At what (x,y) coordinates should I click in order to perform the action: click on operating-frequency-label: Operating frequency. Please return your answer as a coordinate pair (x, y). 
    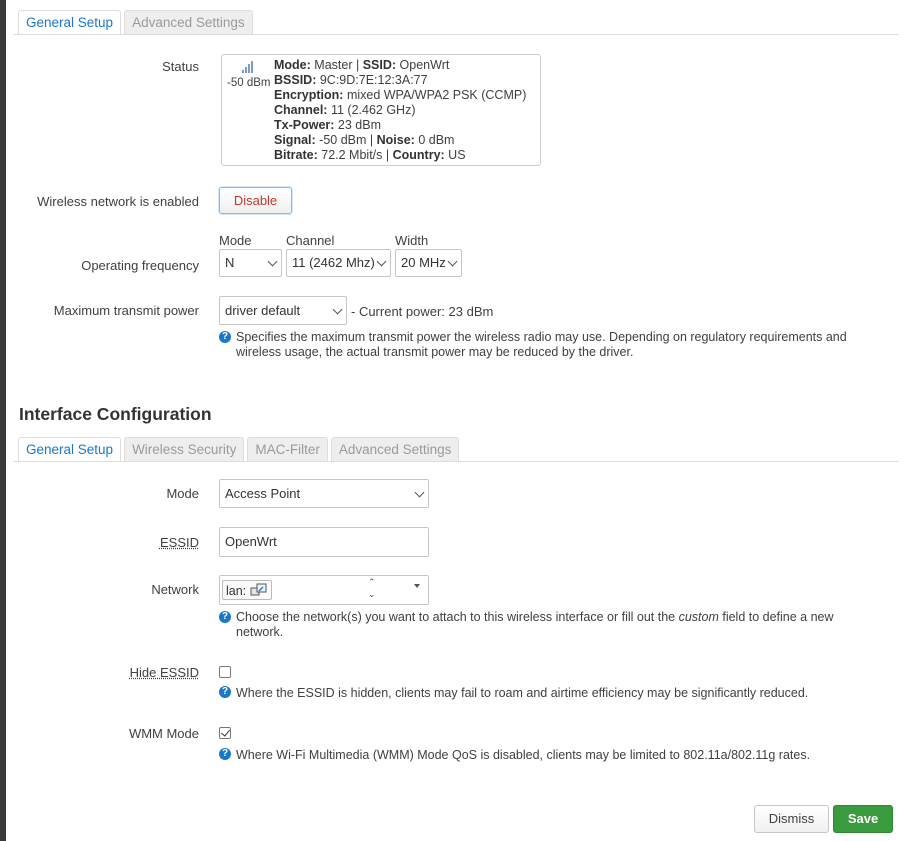
    Looking at the image, I should click on (140, 265).